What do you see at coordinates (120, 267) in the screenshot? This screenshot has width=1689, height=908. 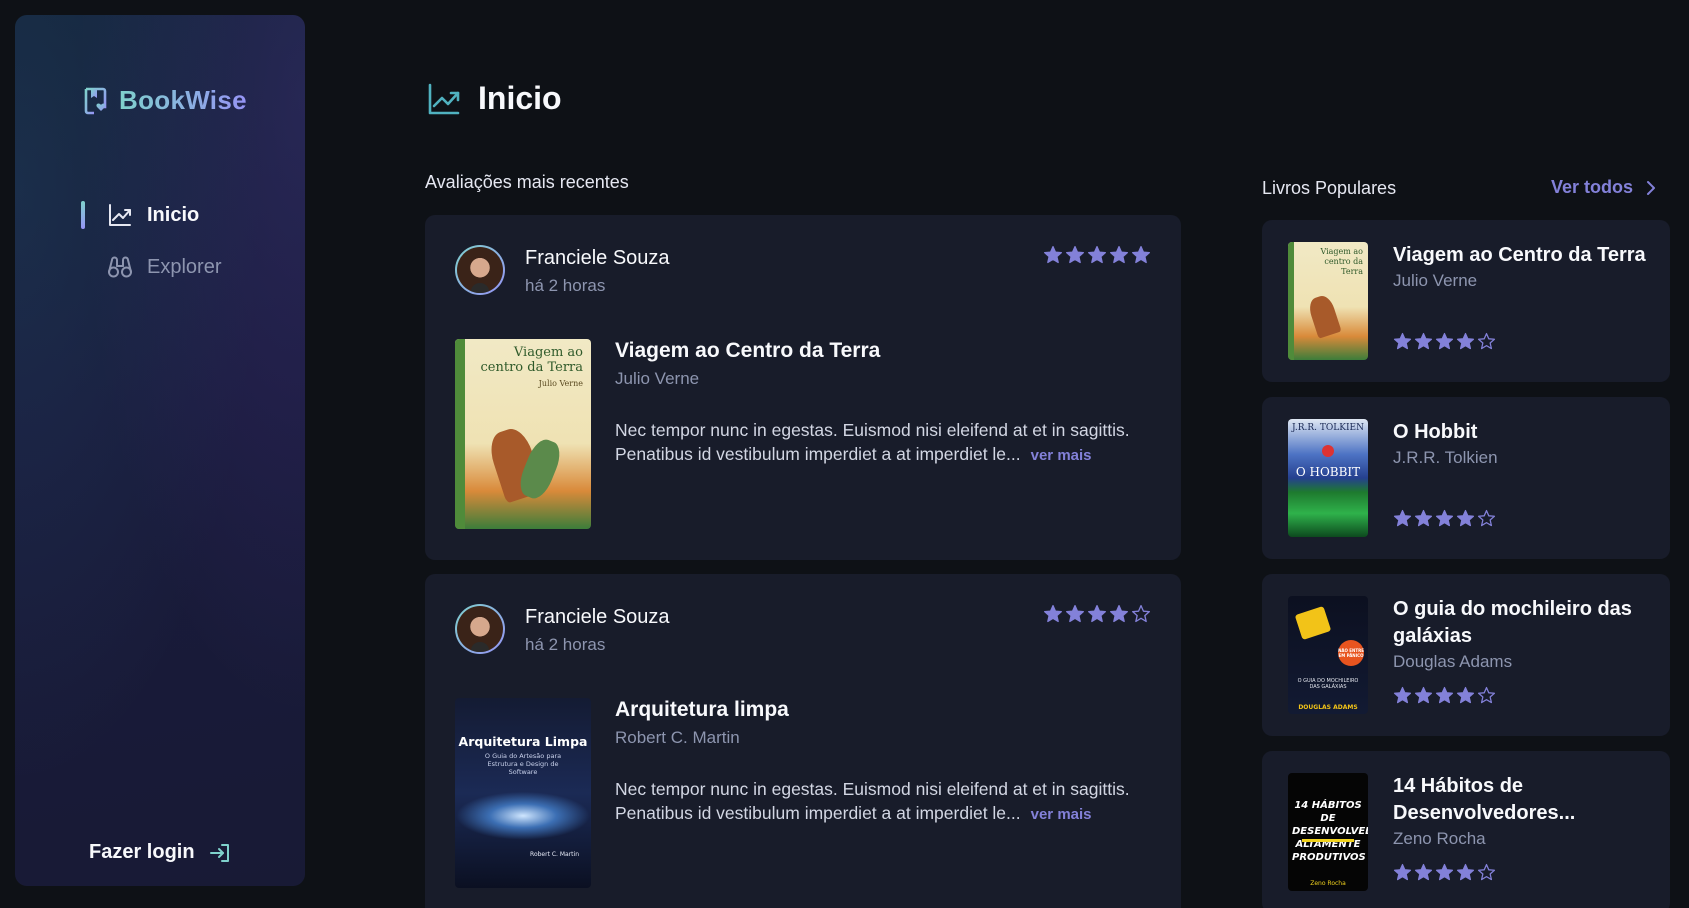 I see `binoculars-icon` at bounding box center [120, 267].